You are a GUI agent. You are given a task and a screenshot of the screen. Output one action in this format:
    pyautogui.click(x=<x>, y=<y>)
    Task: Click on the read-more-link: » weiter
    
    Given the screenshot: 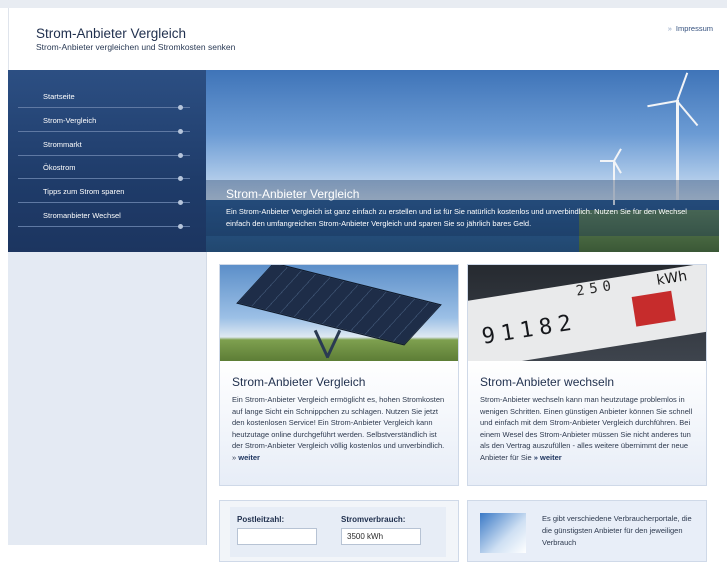 What is the action you would take?
    pyautogui.click(x=548, y=457)
    